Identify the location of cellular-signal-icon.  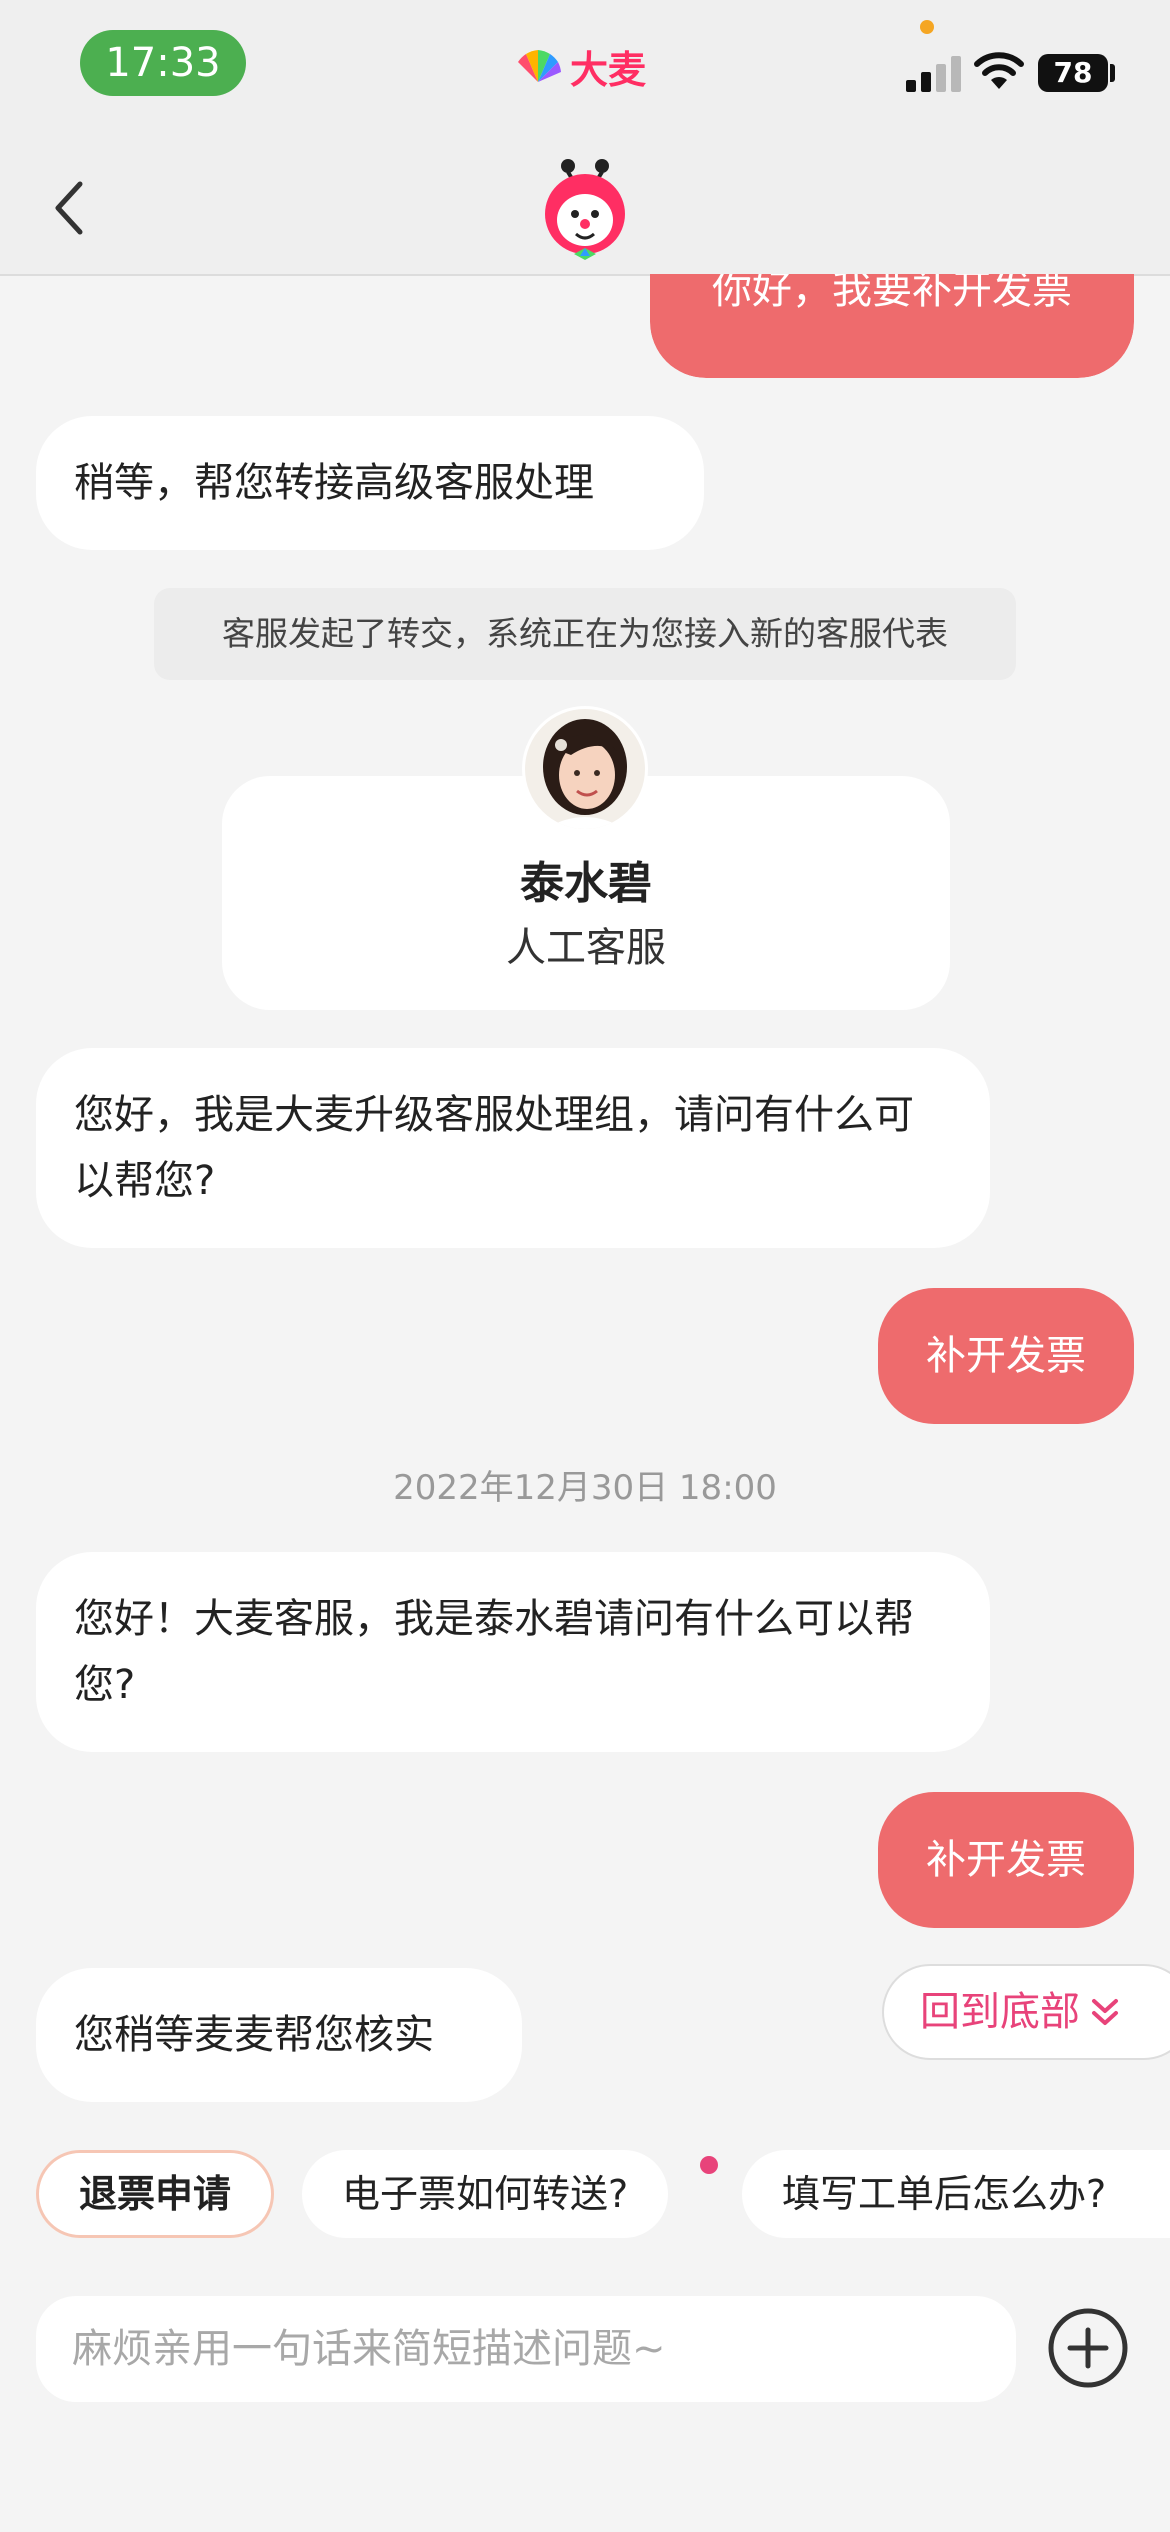
(934, 72).